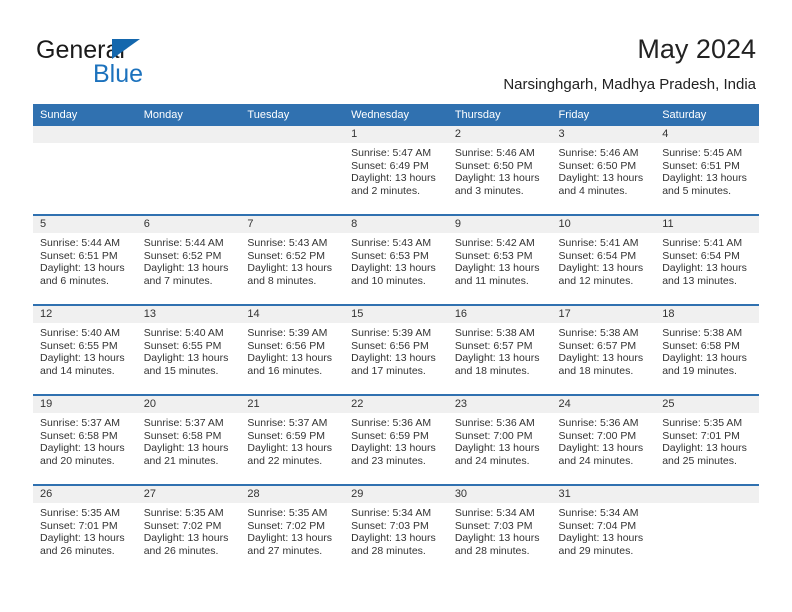 Image resolution: width=792 pixels, height=612 pixels. Describe the element at coordinates (596, 280) in the screenshot. I see `daylight-text-line2: and 12 minutes.` at that location.